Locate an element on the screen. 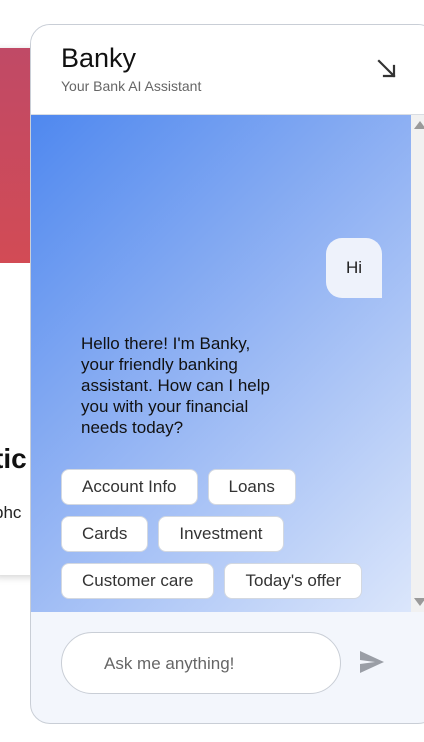  message-input-wrapper is located at coordinates (201, 663).